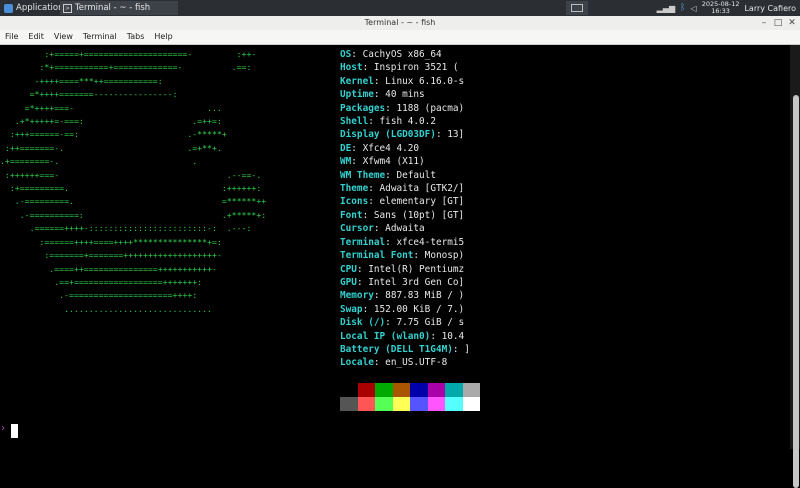 This screenshot has width=800, height=488. Describe the element at coordinates (14, 431) in the screenshot. I see `text-cursor` at that location.